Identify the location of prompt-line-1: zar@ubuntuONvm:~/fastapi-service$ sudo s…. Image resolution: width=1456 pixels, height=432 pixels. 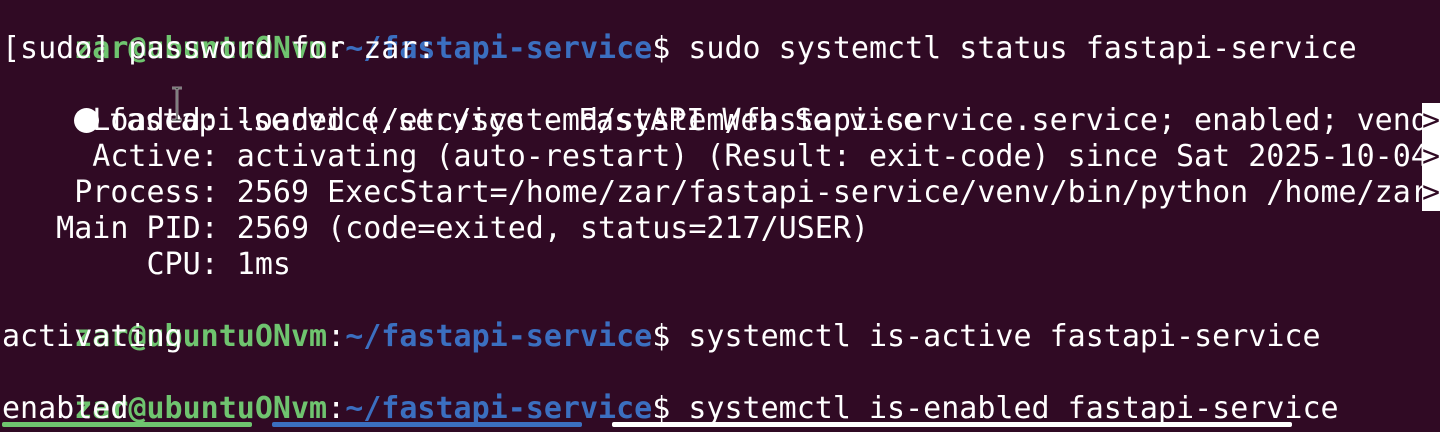
(679, 33).